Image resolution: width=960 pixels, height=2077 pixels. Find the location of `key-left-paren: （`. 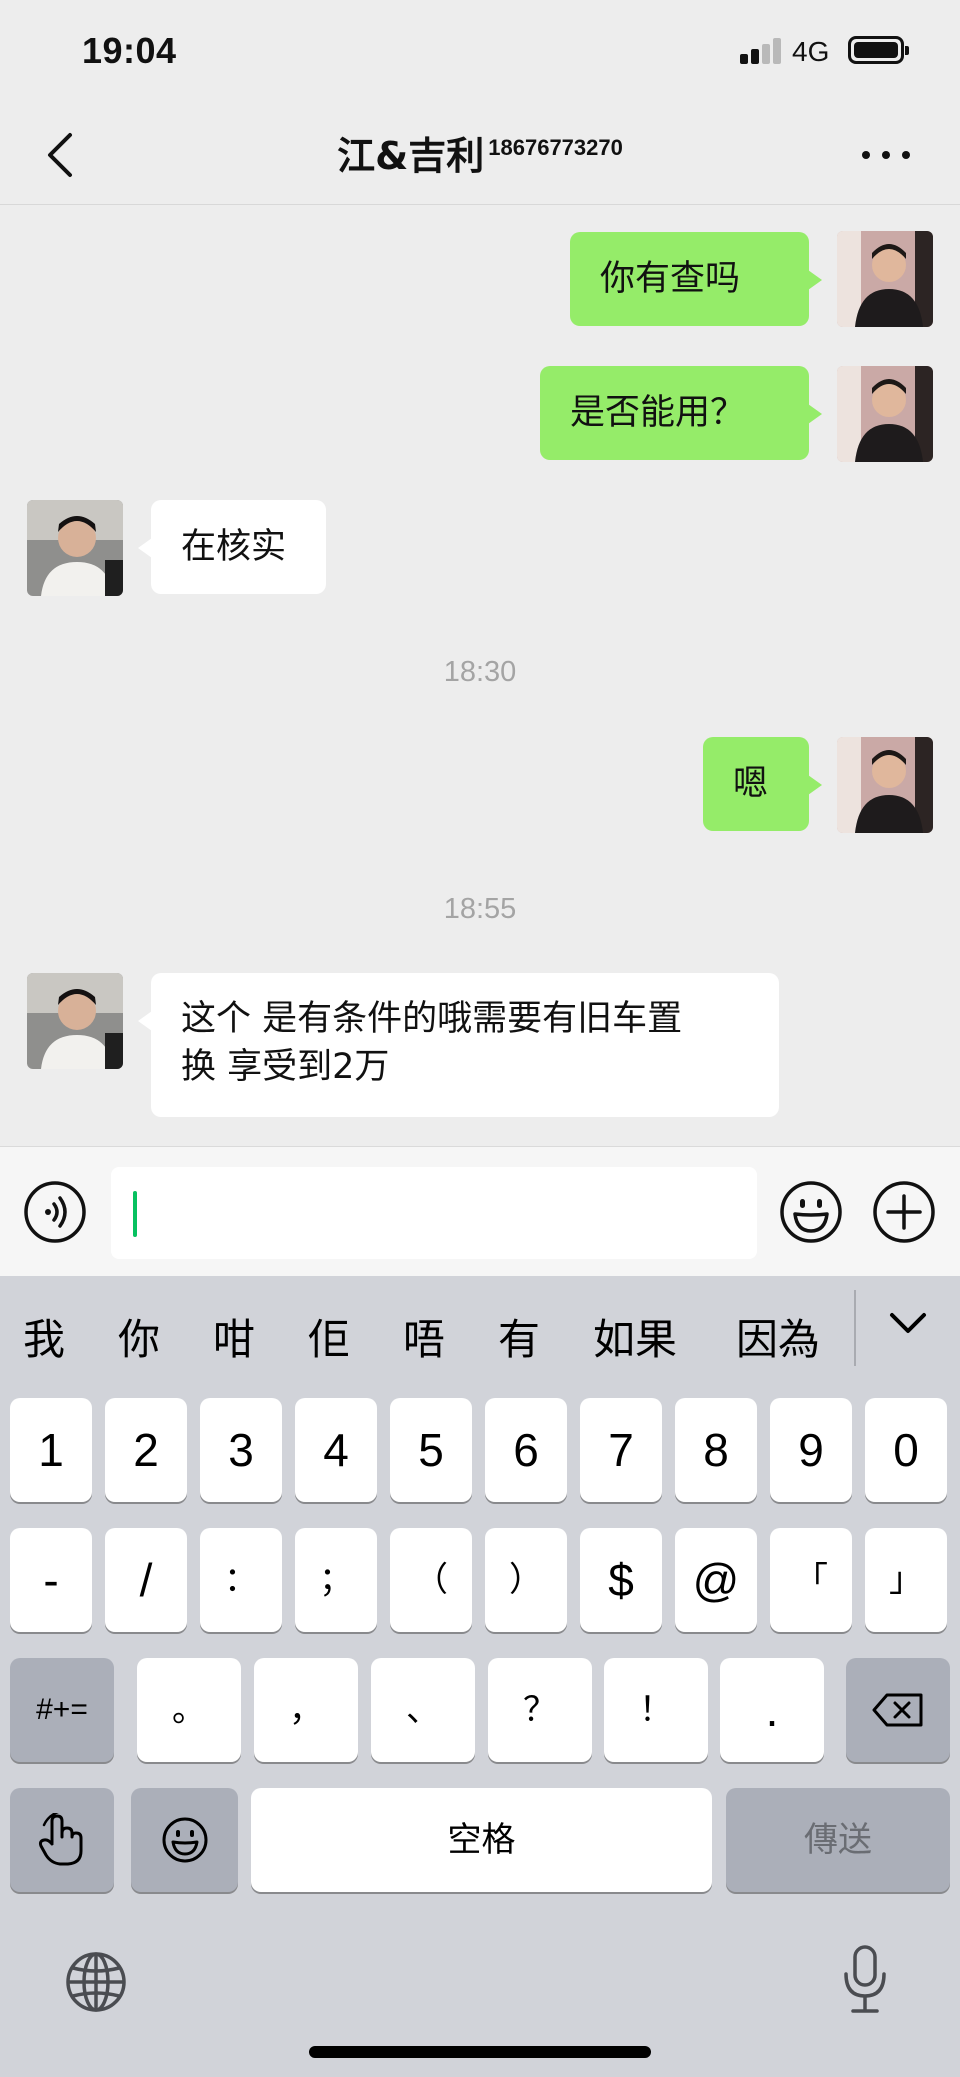

key-left-paren: （ is located at coordinates (431, 1580).